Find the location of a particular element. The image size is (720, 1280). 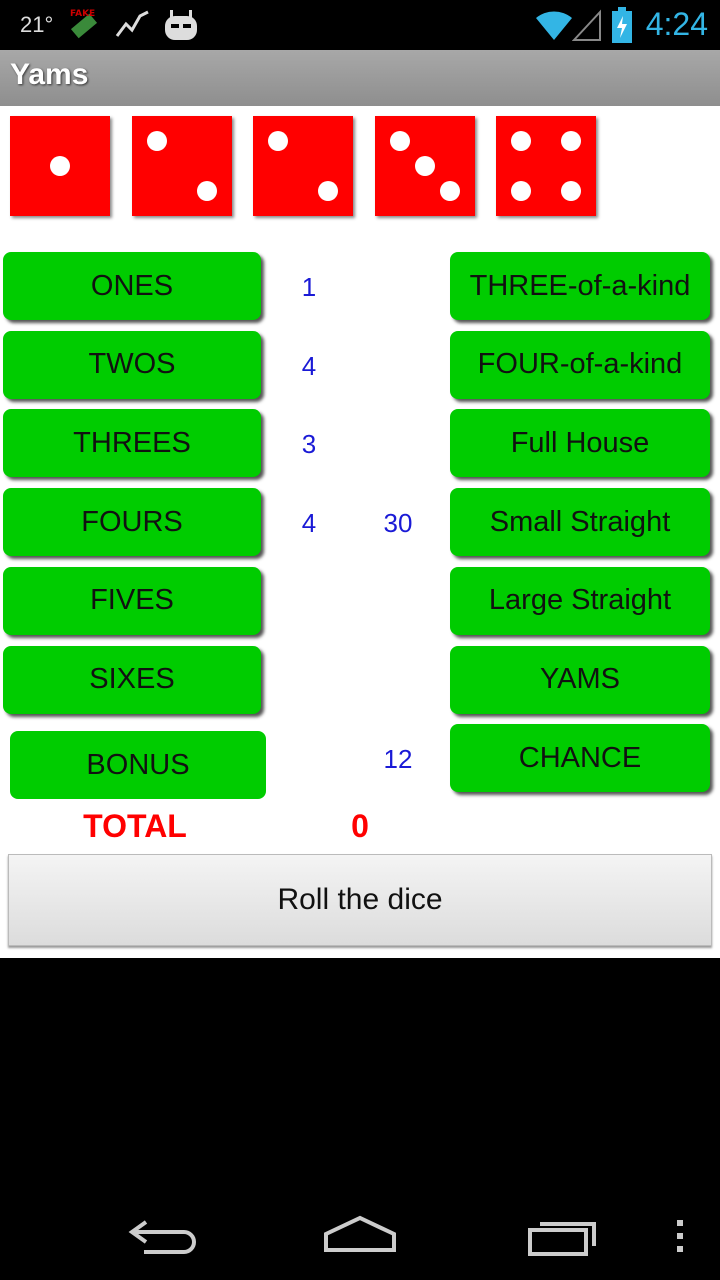

category-label: FOURS is located at coordinates (132, 521).